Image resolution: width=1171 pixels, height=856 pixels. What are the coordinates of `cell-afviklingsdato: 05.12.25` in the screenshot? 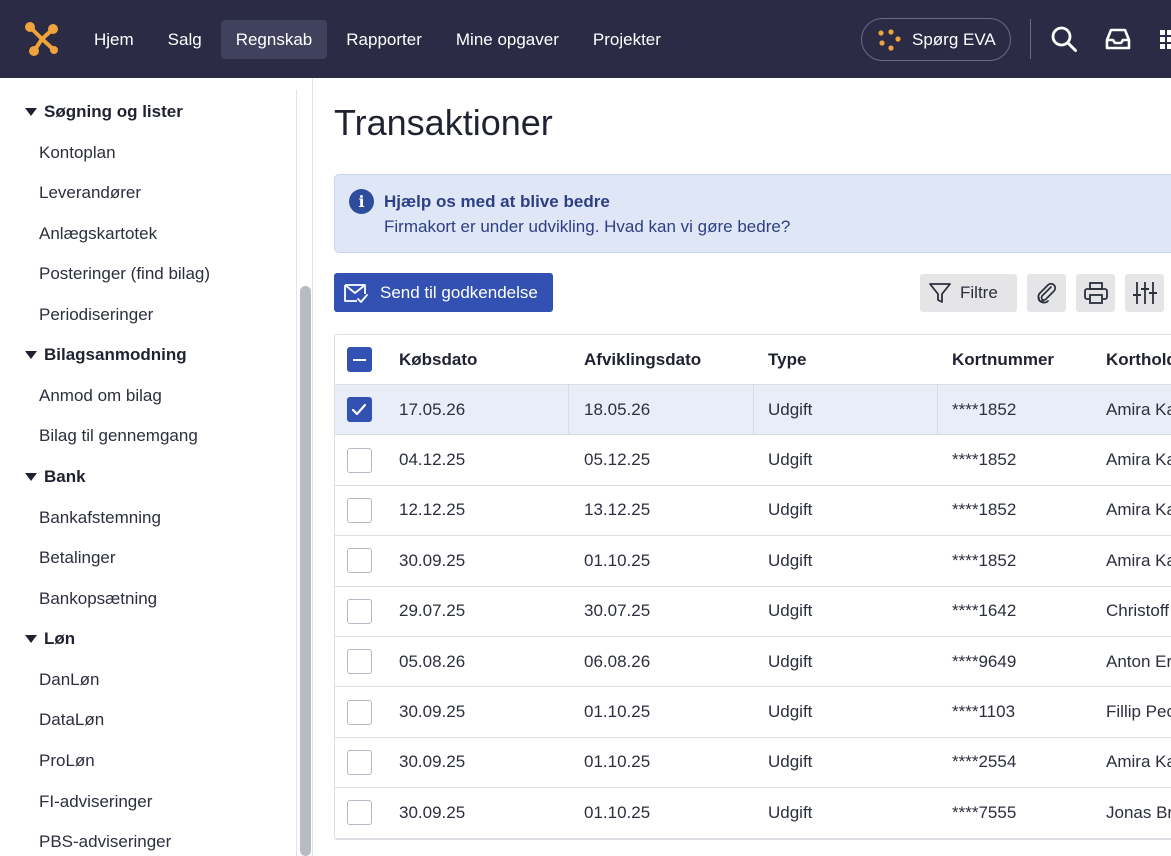 It's located at (617, 460).